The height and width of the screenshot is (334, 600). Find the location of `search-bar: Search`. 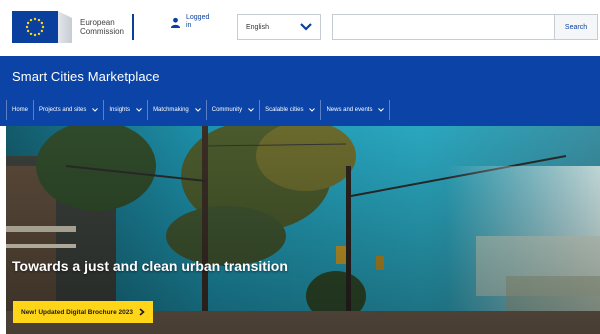

search-bar: Search is located at coordinates (465, 27).